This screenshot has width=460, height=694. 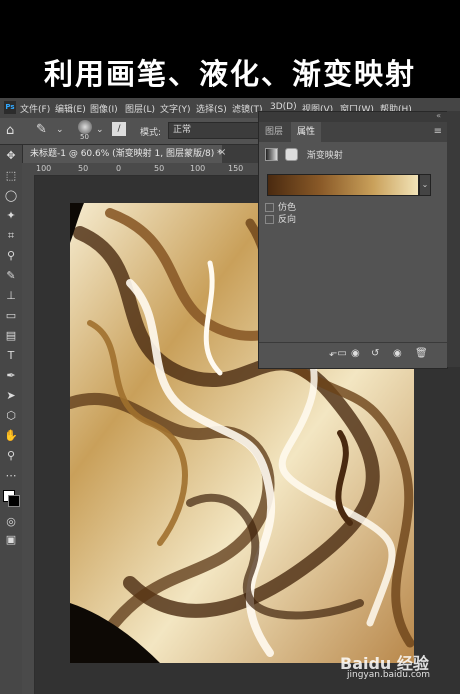 What do you see at coordinates (343, 185) in the screenshot?
I see `gradient-preview` at bounding box center [343, 185].